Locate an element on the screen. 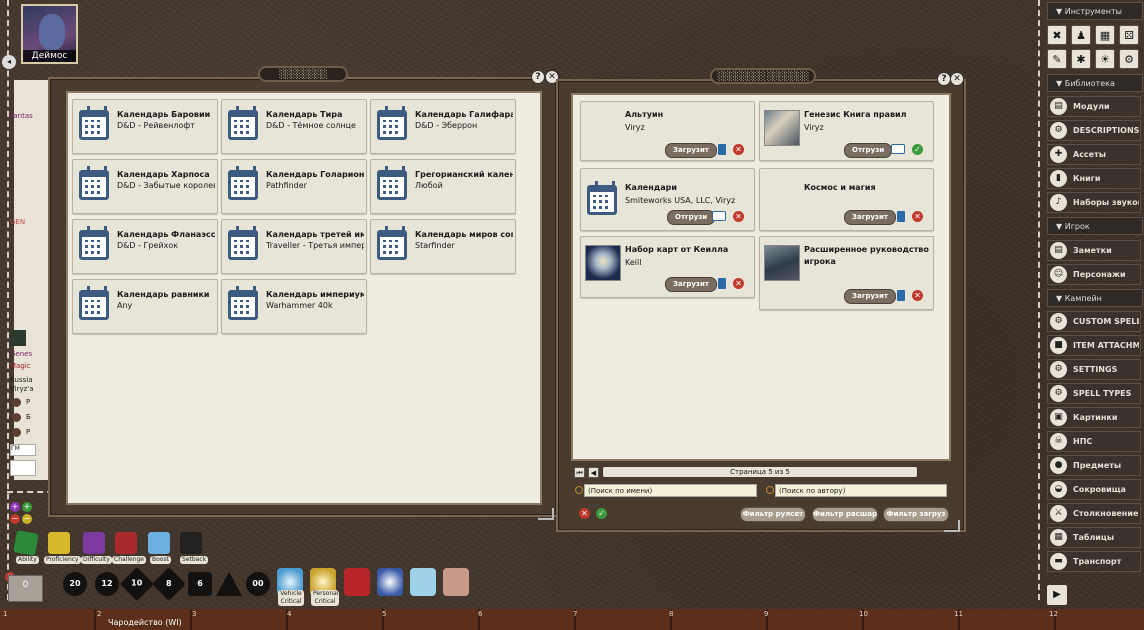  modifier-counter: 0 is located at coordinates (25, 588).